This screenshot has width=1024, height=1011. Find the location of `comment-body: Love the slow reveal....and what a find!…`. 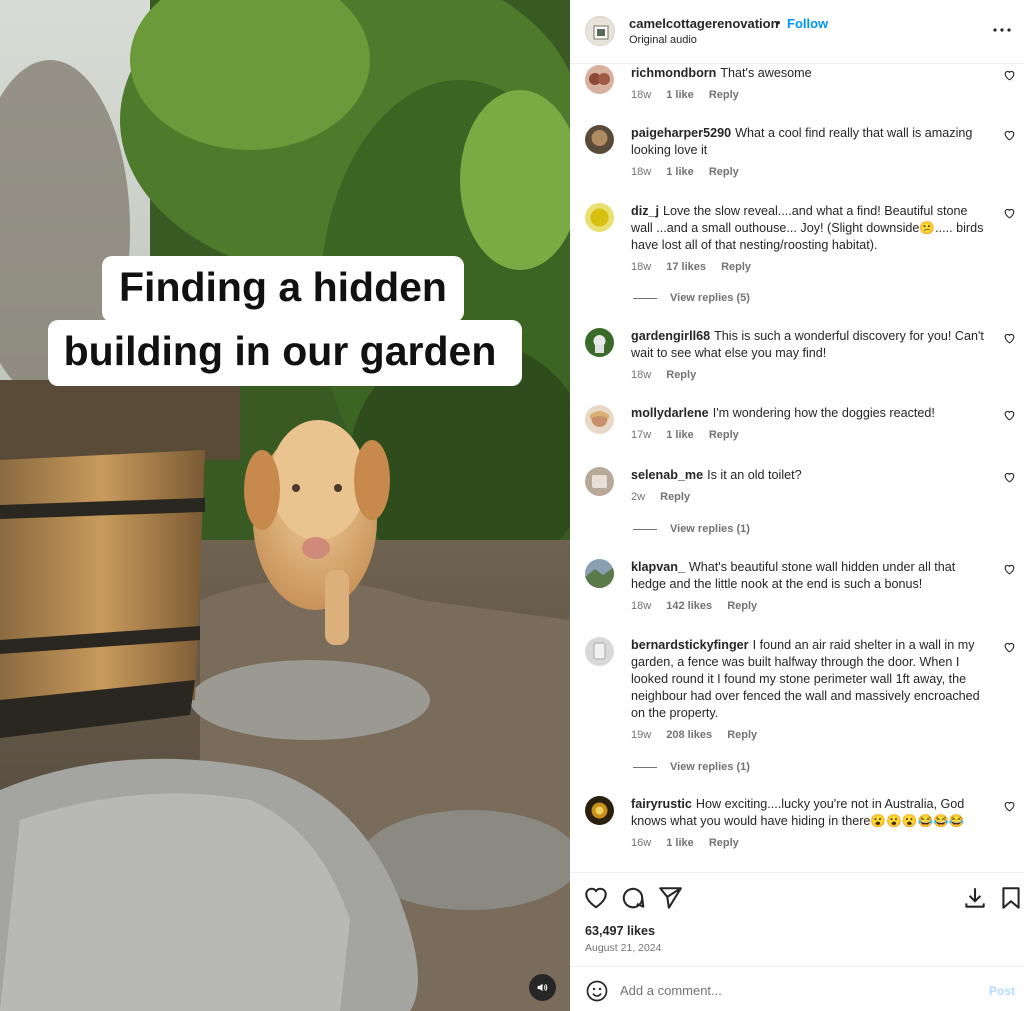

comment-body: Love the slow reveal....and what a find!… is located at coordinates (807, 228).